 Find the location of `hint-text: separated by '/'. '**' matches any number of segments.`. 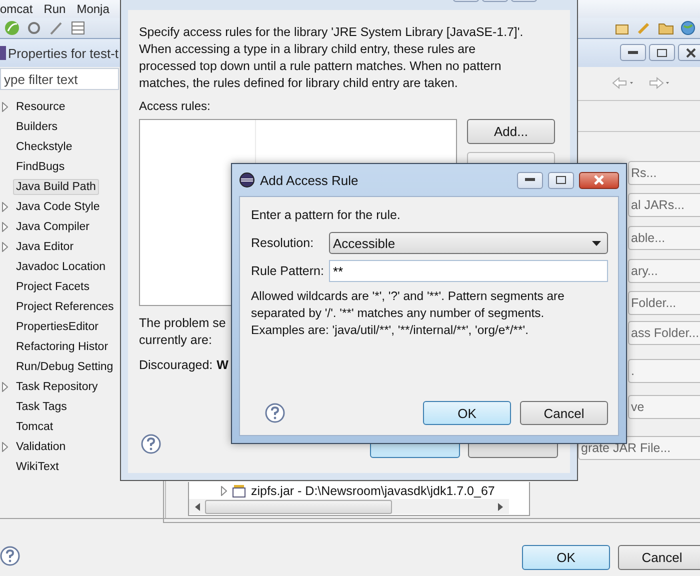

hint-text: separated by '/'. '**' matches any number of segments. is located at coordinates (397, 313).